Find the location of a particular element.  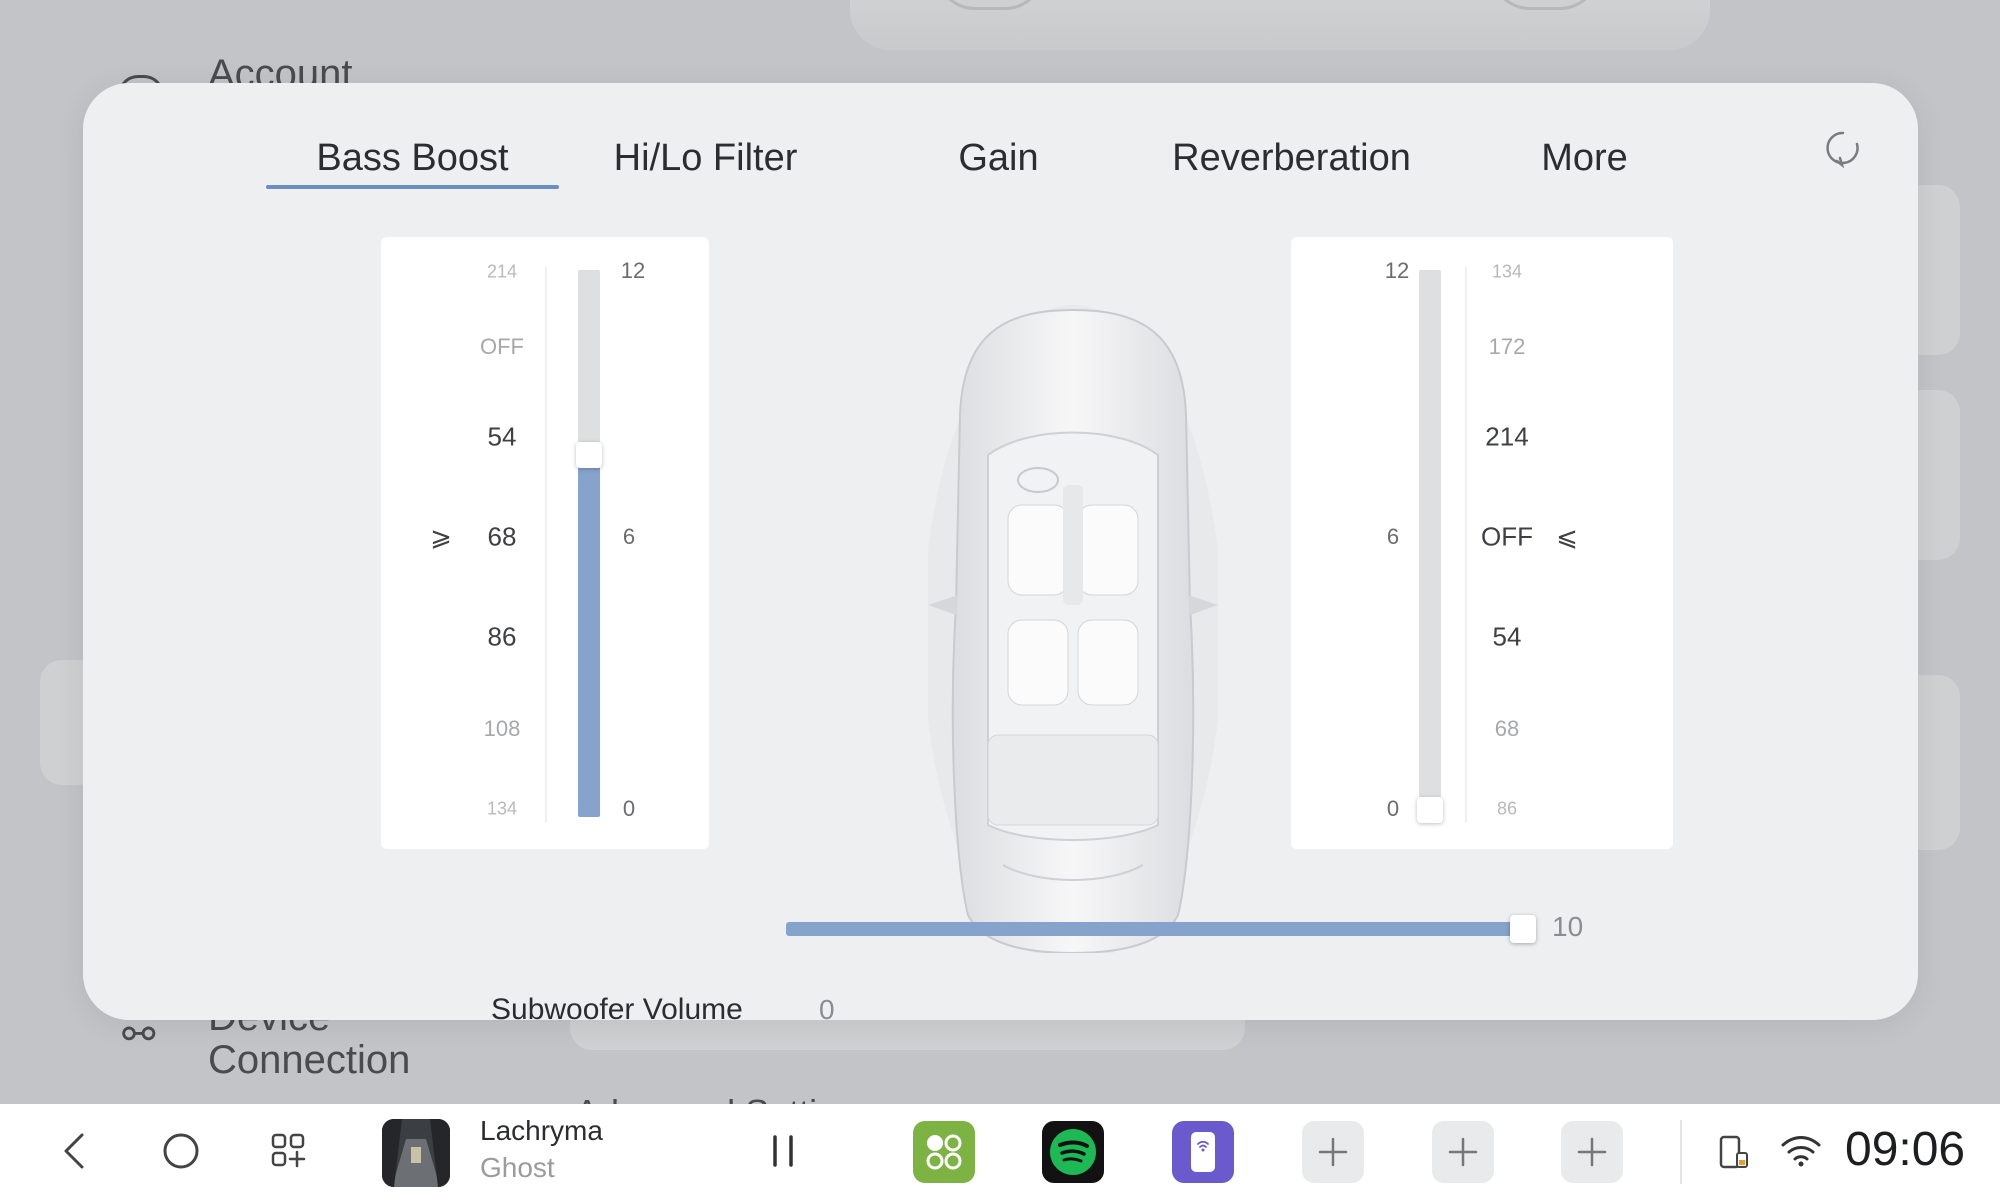

spotify-icon is located at coordinates (1073, 1152).